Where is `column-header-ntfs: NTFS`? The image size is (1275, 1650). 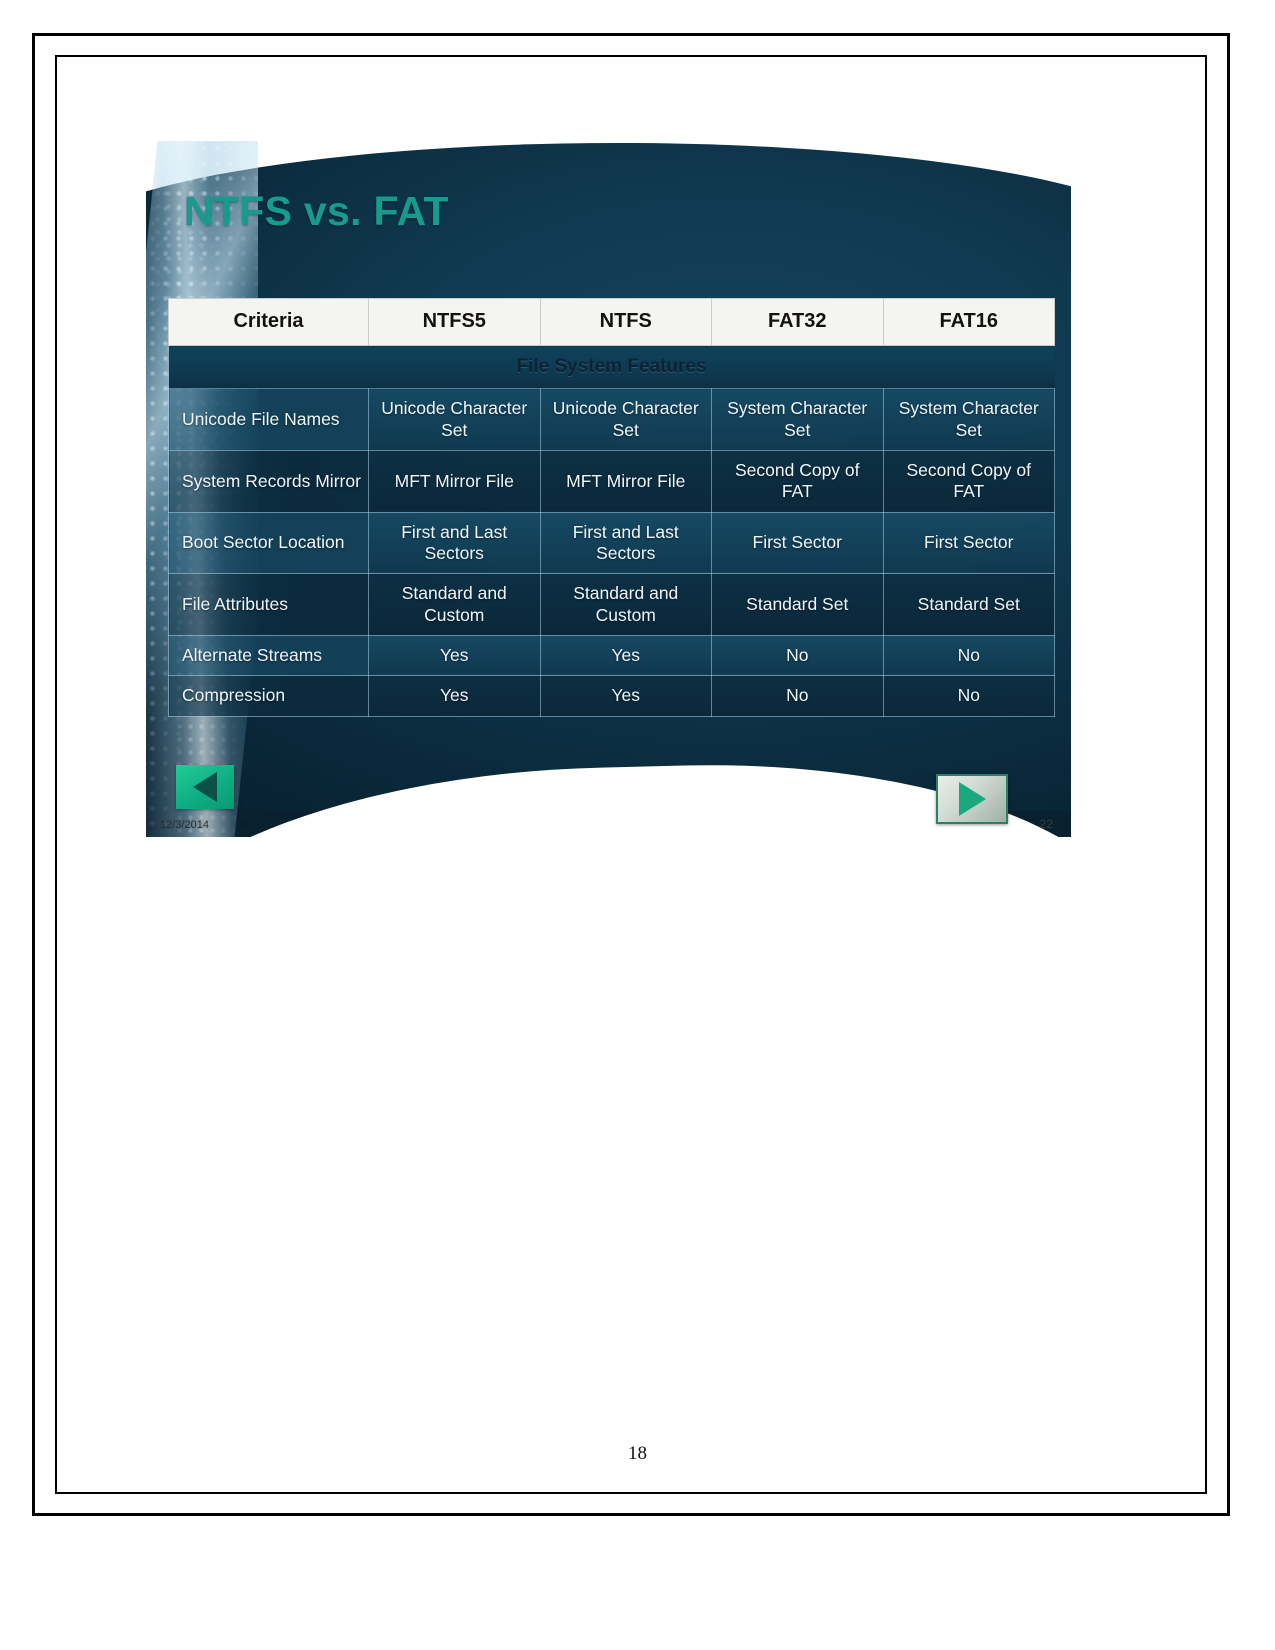 column-header-ntfs: NTFS is located at coordinates (625, 322).